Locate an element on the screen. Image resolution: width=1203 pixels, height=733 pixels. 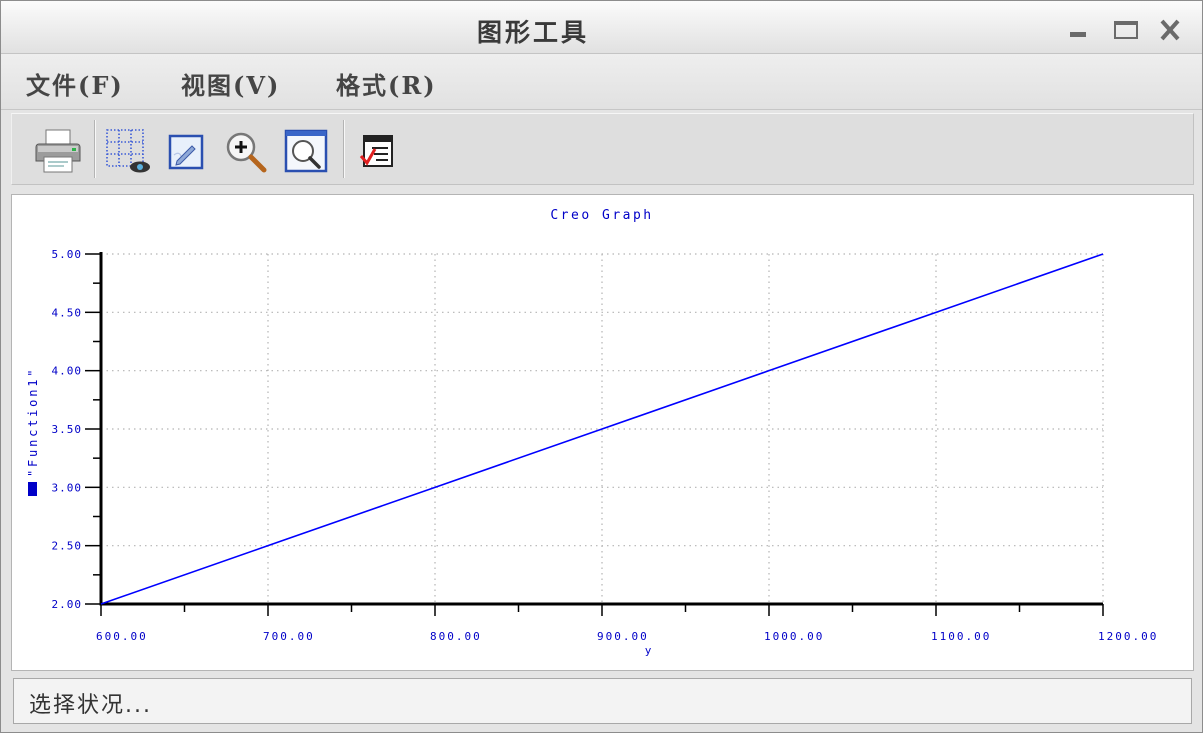
minimize-icon is located at coordinates (1078, 34).